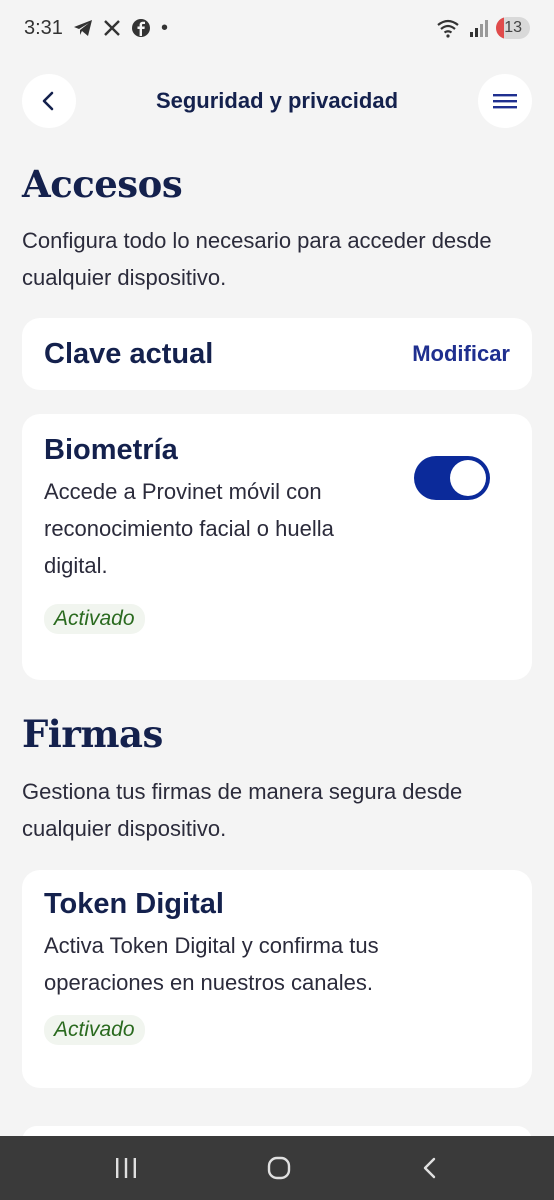 This screenshot has width=554, height=1200. What do you see at coordinates (129, 353) in the screenshot?
I see `clave-title: Clave actual` at bounding box center [129, 353].